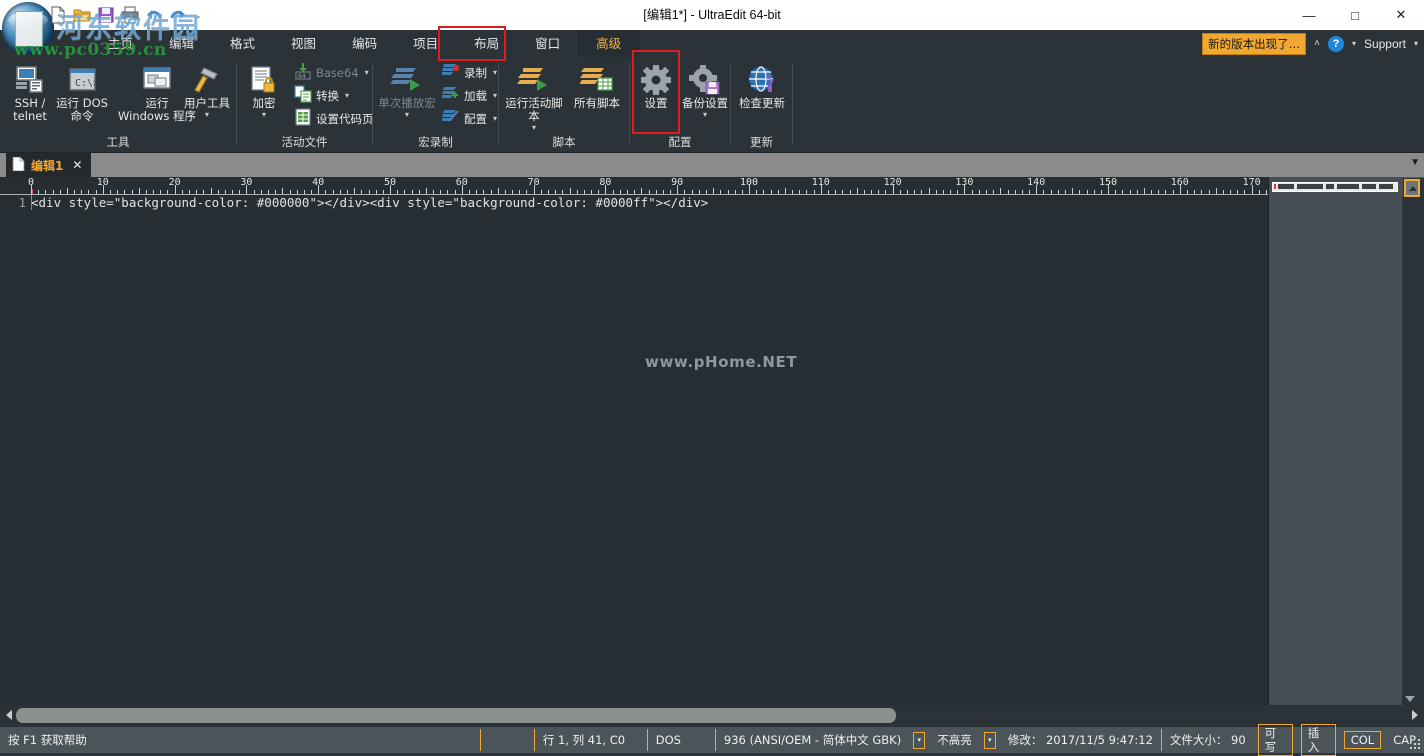 This screenshot has height=756, width=1424. Describe the element at coordinates (22, 203) in the screenshot. I see `line-number: 1` at that location.